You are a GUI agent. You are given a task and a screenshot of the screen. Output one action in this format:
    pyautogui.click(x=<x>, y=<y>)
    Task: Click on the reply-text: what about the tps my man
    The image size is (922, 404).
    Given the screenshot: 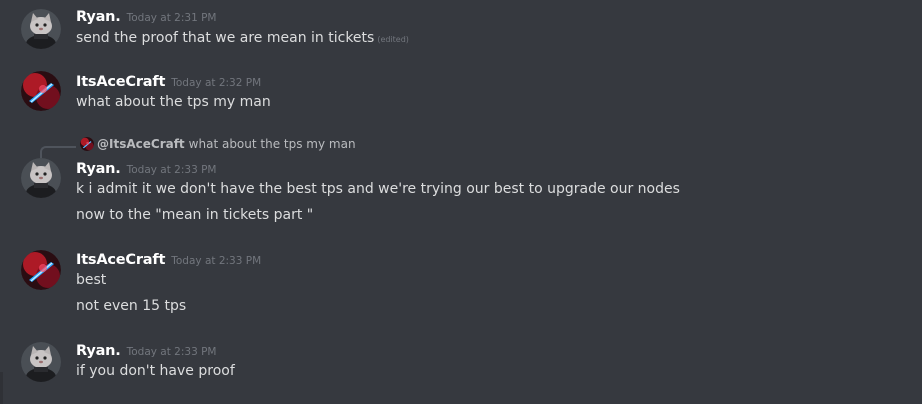 What is the action you would take?
    pyautogui.click(x=272, y=144)
    